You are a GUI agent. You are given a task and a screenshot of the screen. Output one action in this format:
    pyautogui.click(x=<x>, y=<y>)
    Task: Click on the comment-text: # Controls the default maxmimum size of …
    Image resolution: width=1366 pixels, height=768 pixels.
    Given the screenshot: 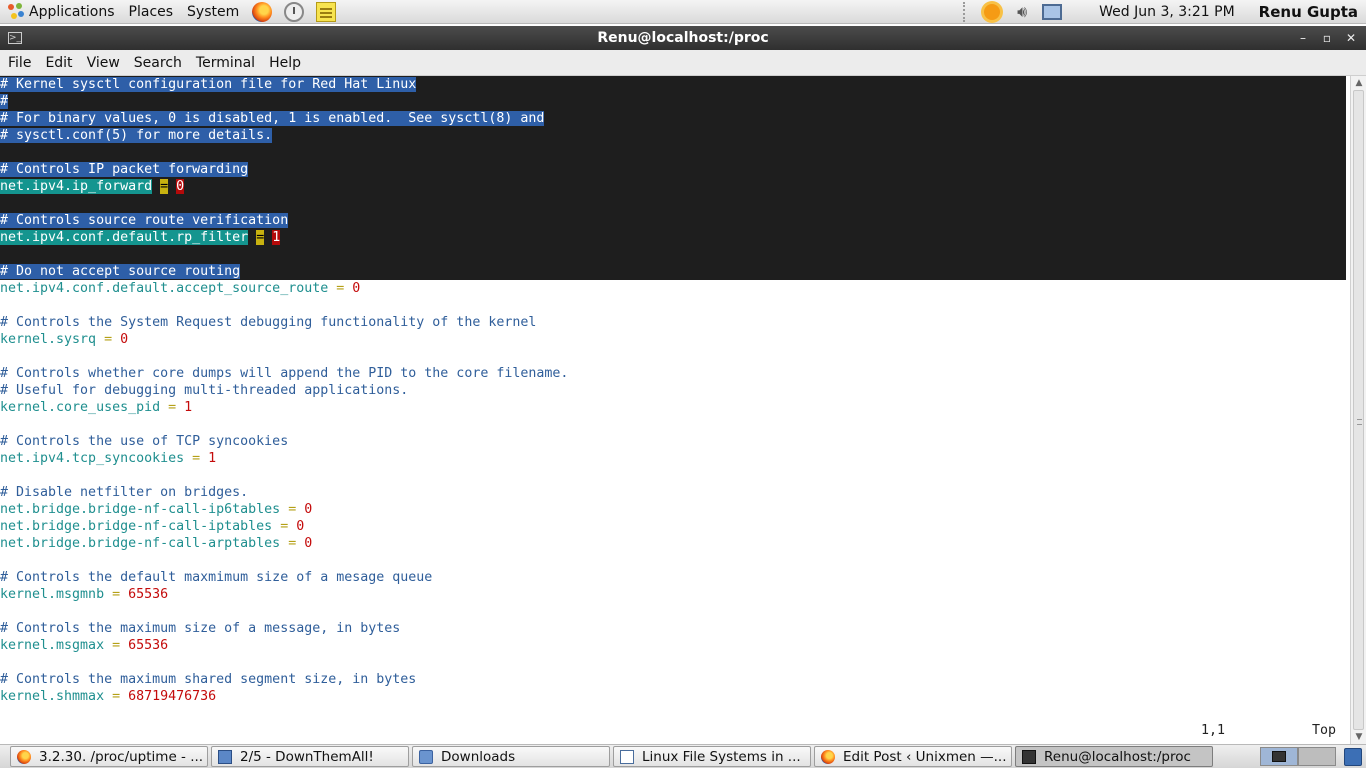 What is the action you would take?
    pyautogui.click(x=216, y=577)
    